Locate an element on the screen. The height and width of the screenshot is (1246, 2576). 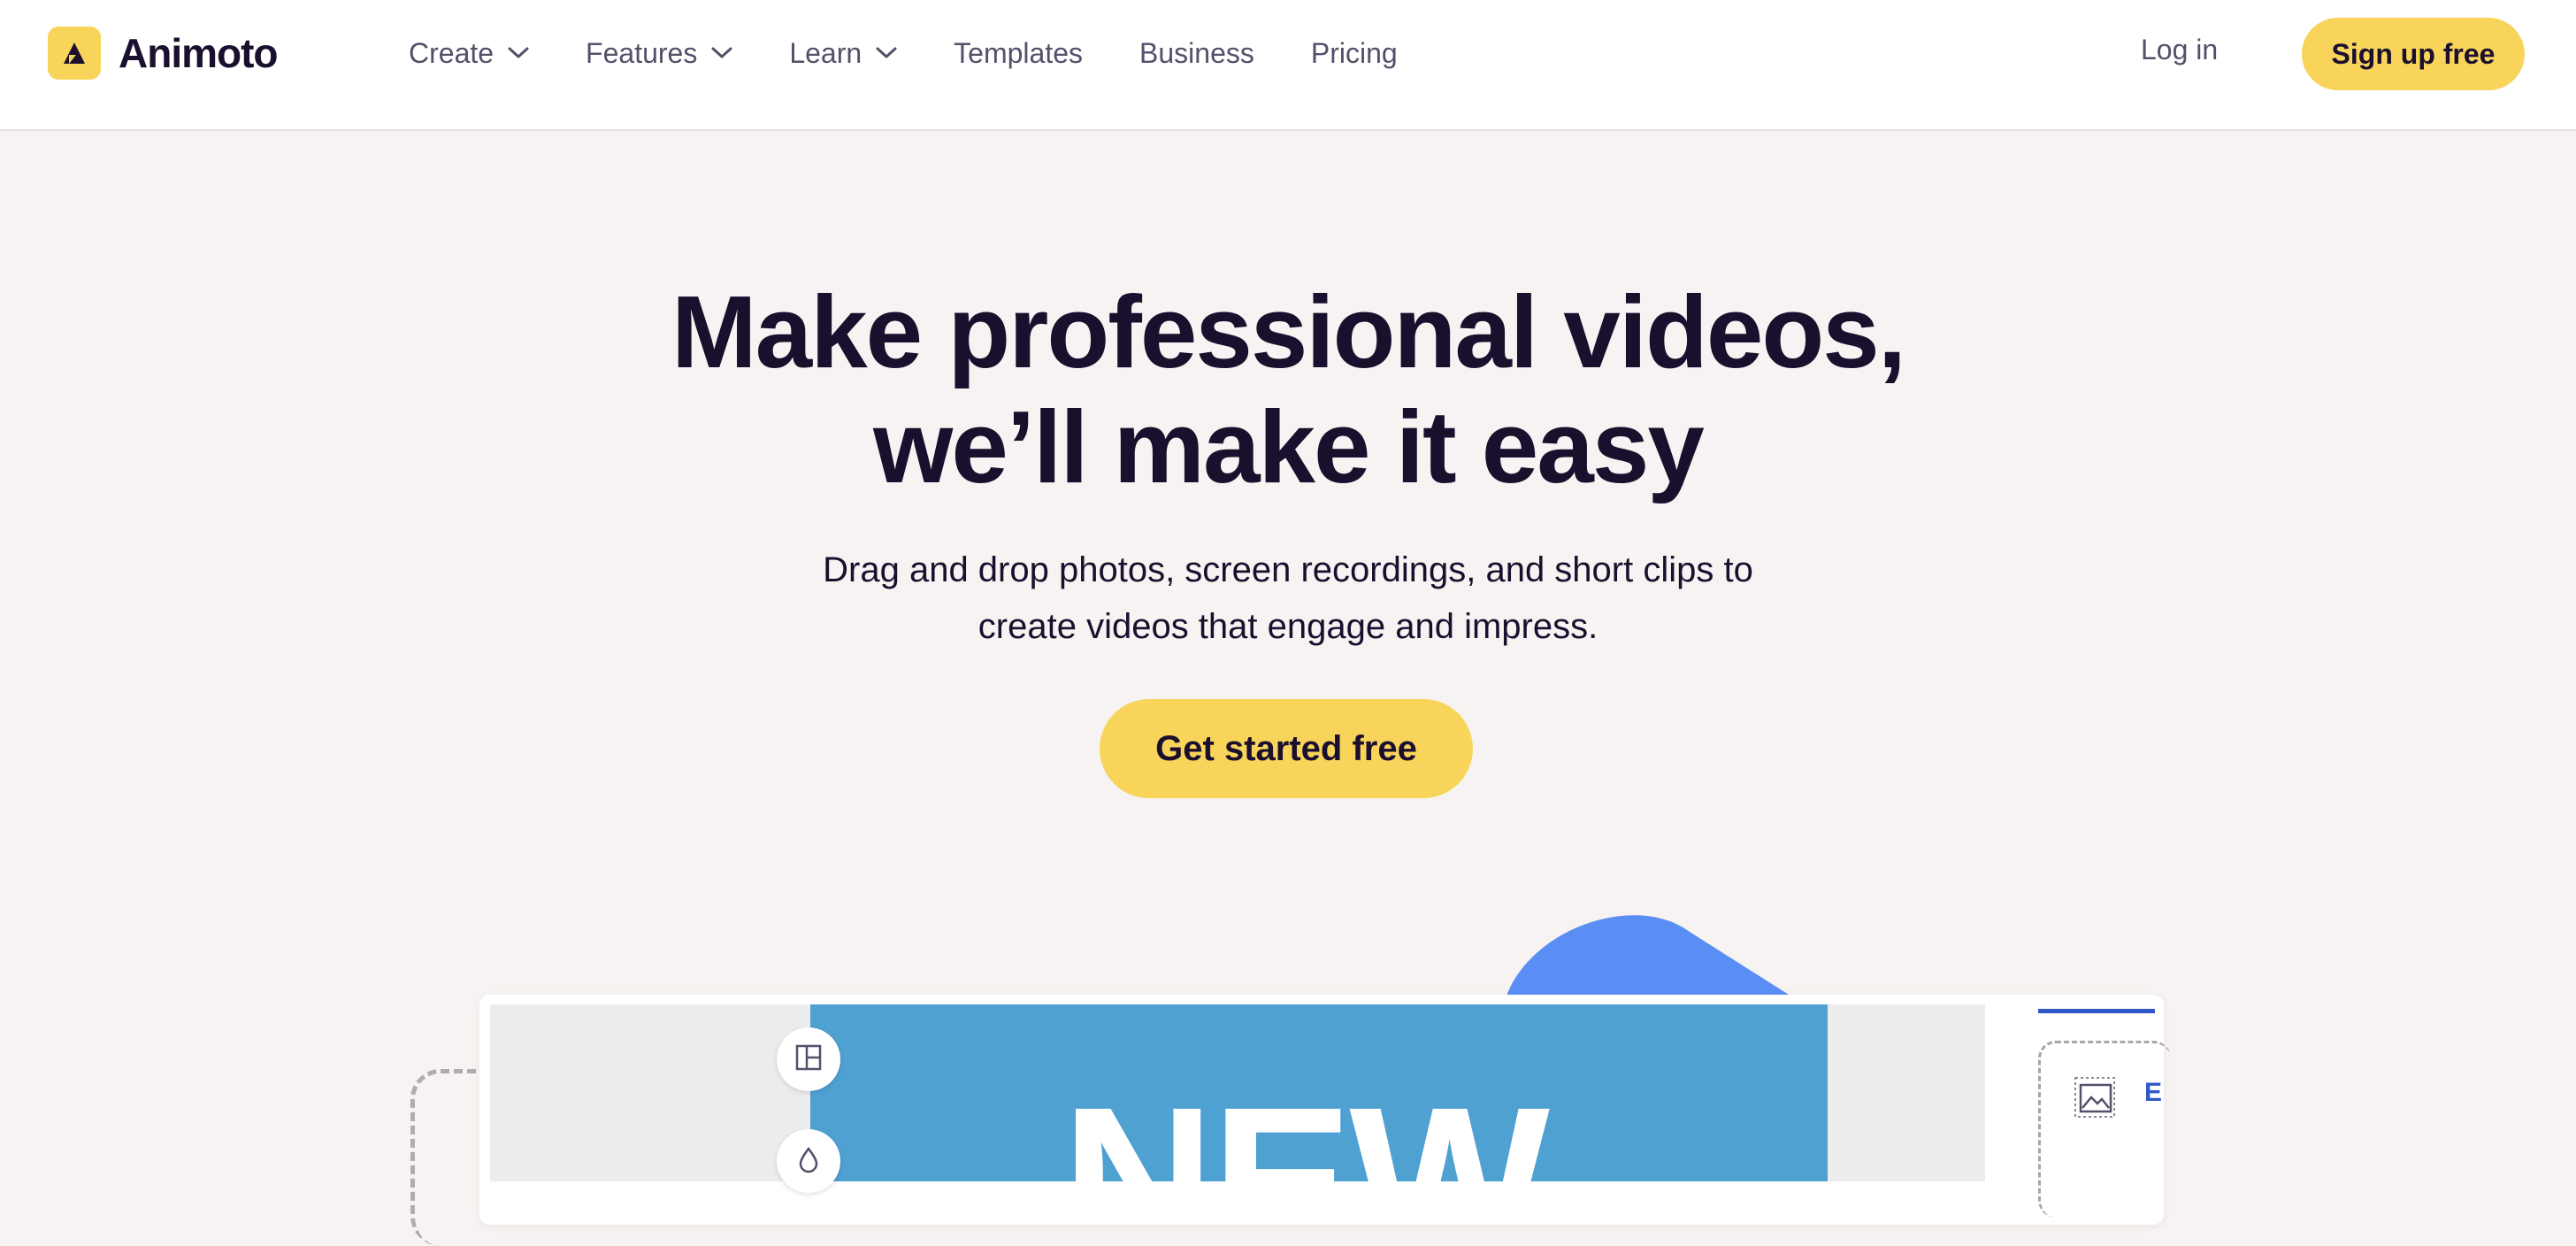
nav-pricing-label: Pricing is located at coordinates (1354, 52).